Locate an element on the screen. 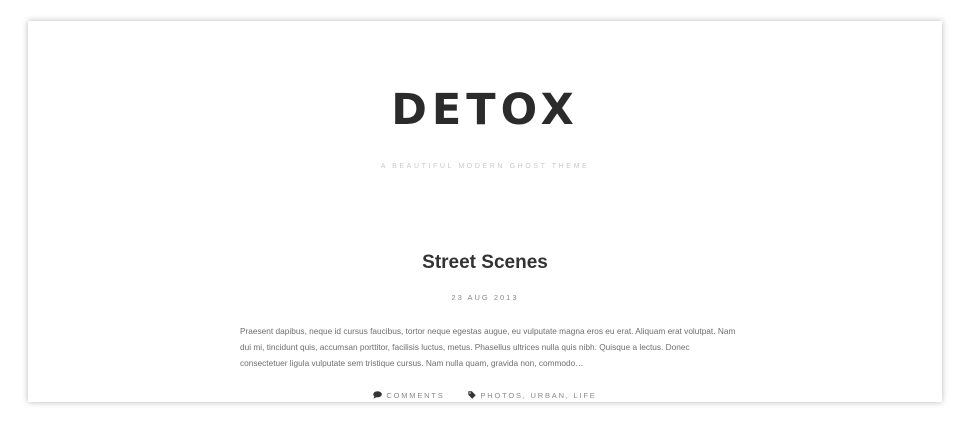 Image resolution: width=970 pixels, height=424 pixels. site-tagline: A BEAUTIFUL MODERN GHOST THEME is located at coordinates (485, 166).